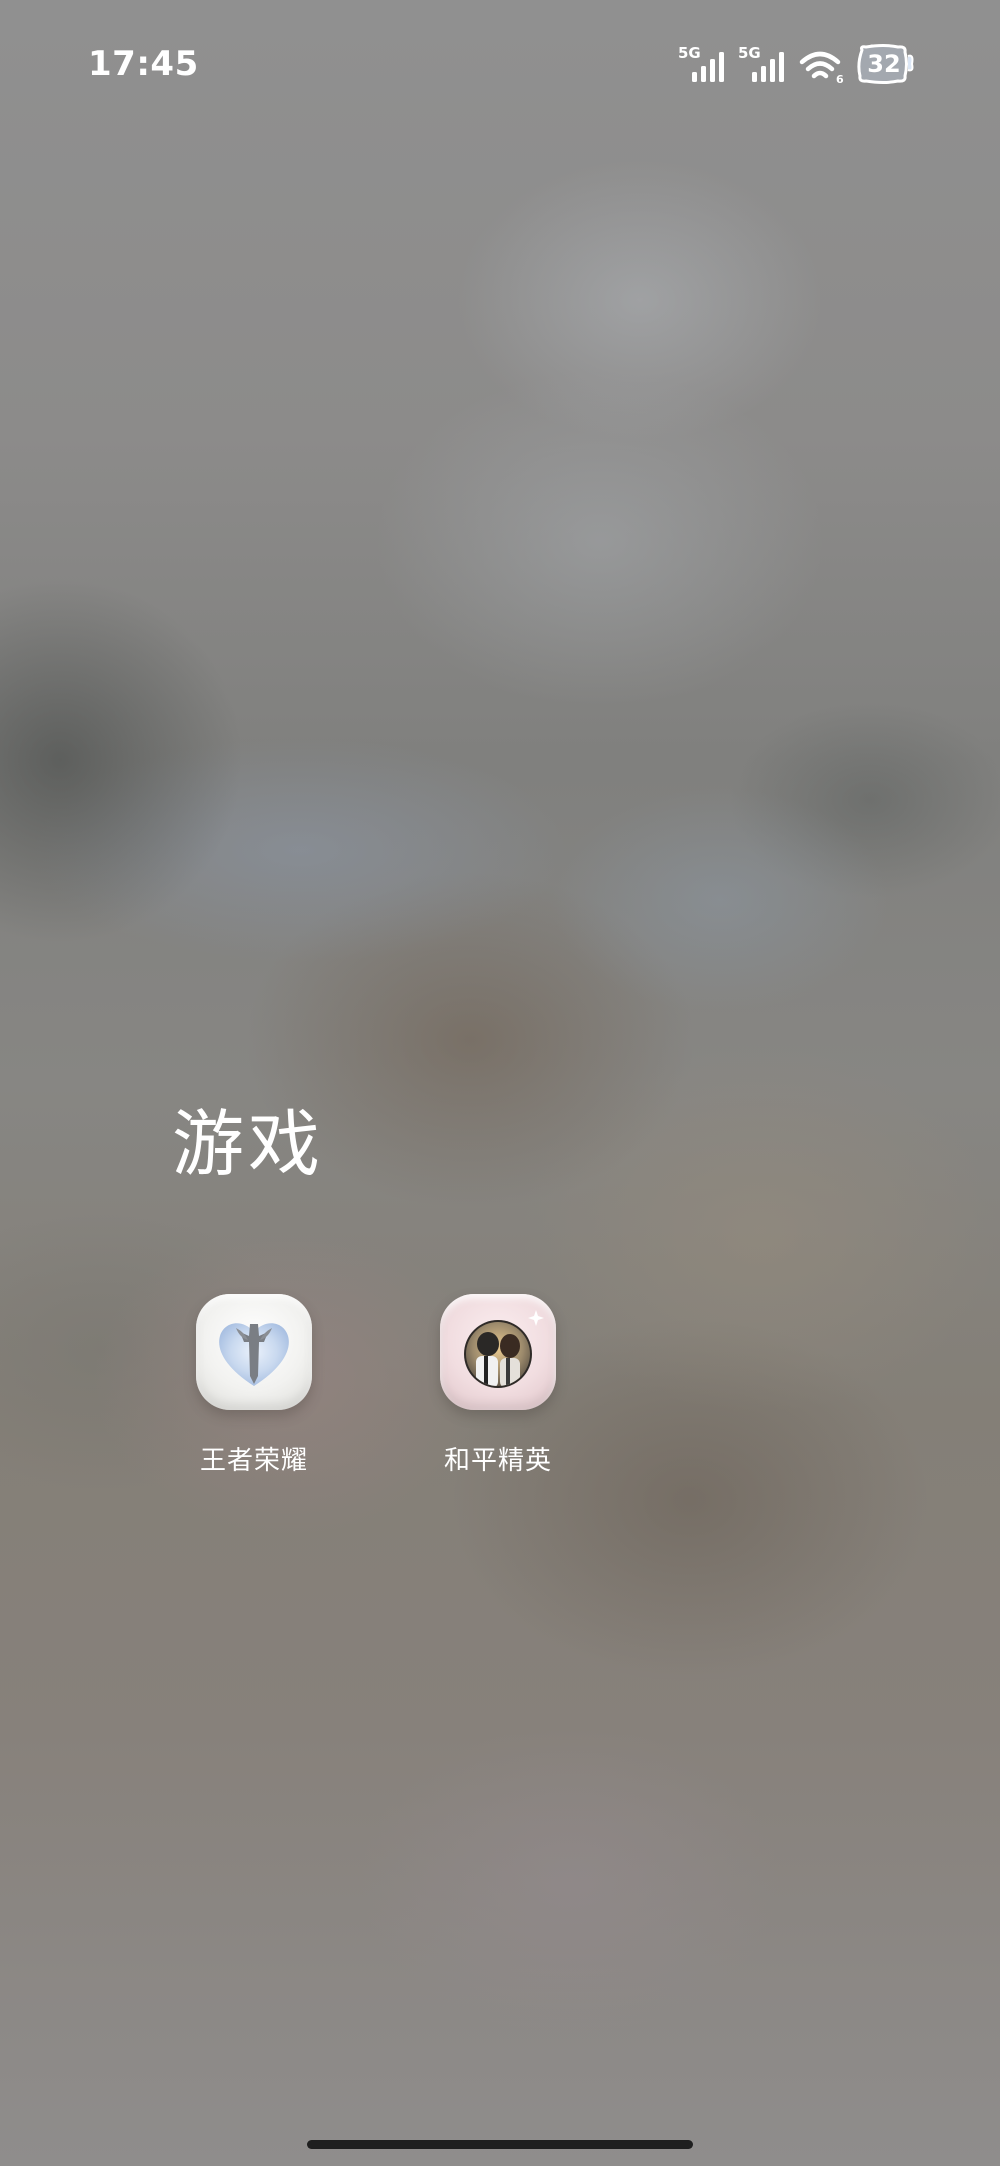 This screenshot has width=1000, height=2166. I want to click on svg-text: 6, so click(840, 78).